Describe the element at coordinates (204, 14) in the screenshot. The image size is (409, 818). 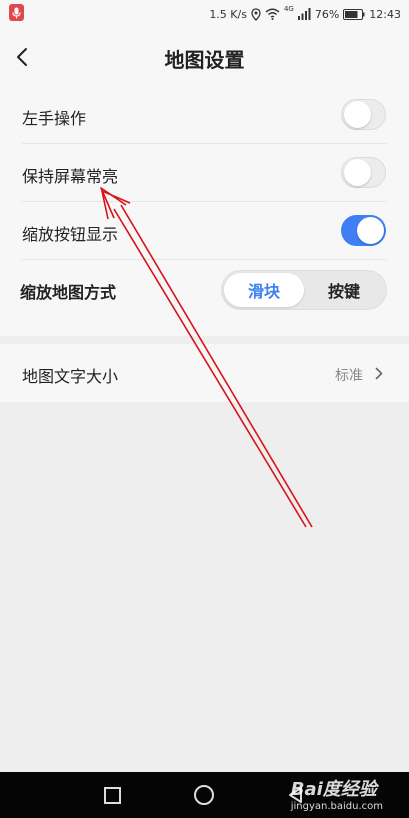
I see `status-bar: 1.5 K/s 4G 76% 12:43` at that location.